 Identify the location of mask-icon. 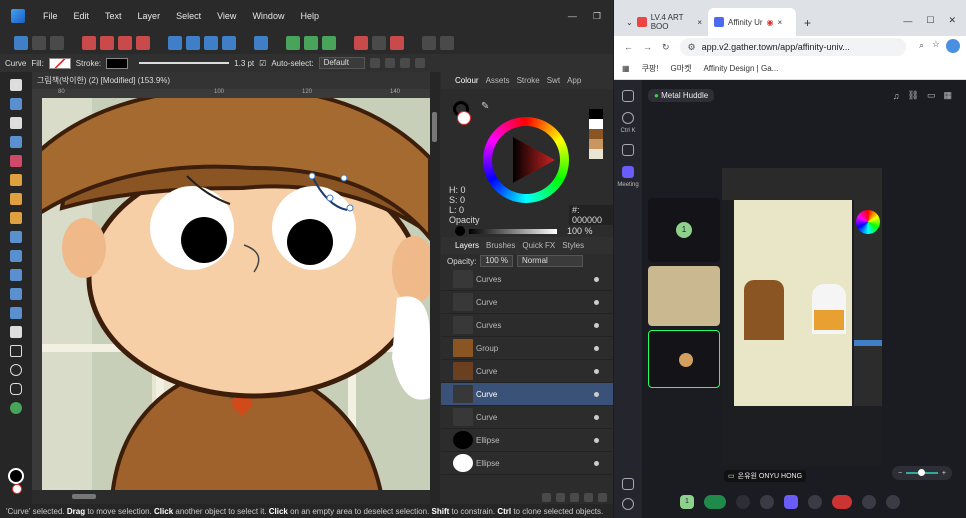
(546, 497).